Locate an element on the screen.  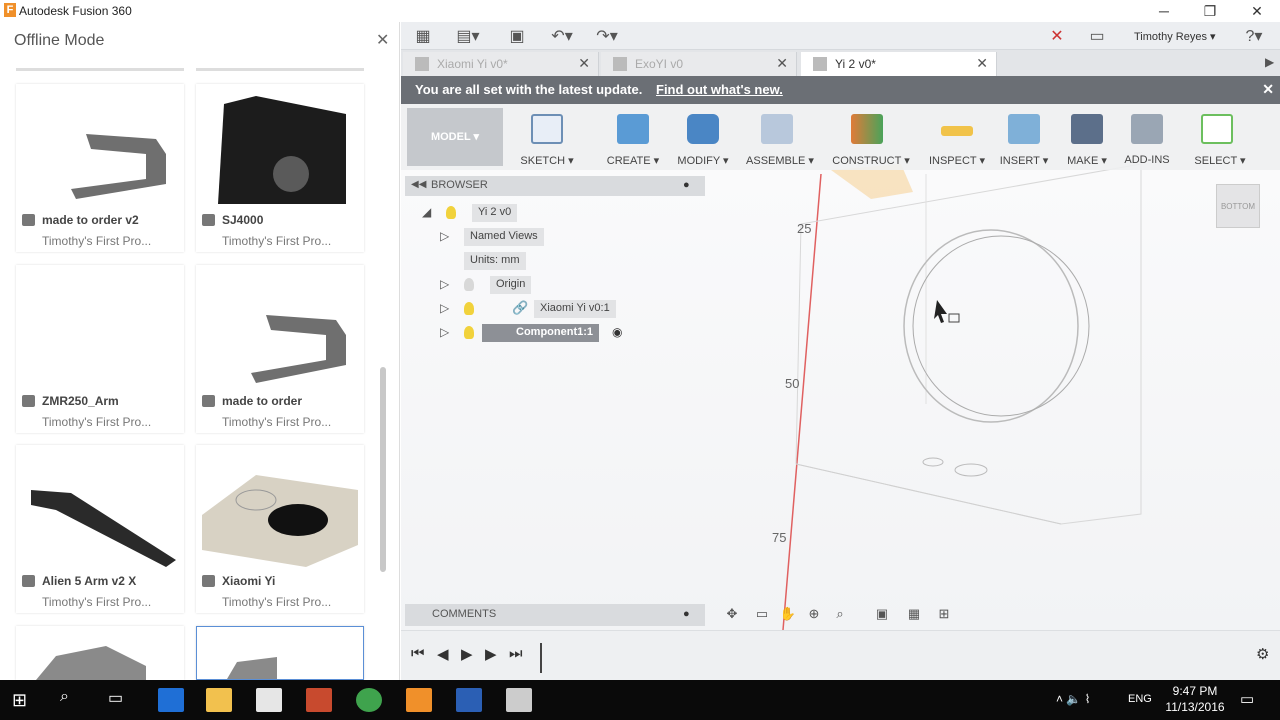
restore-button: ❐ is located at coordinates (1210, 11).